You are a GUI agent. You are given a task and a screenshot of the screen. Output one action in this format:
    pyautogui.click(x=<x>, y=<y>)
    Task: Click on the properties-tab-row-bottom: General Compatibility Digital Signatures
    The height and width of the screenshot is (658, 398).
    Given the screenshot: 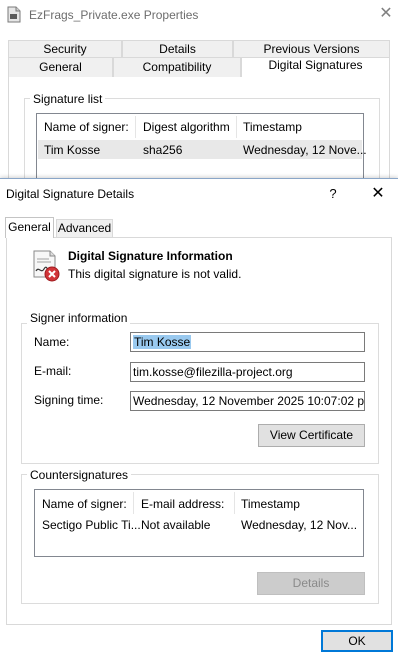 What is the action you would take?
    pyautogui.click(x=199, y=67)
    